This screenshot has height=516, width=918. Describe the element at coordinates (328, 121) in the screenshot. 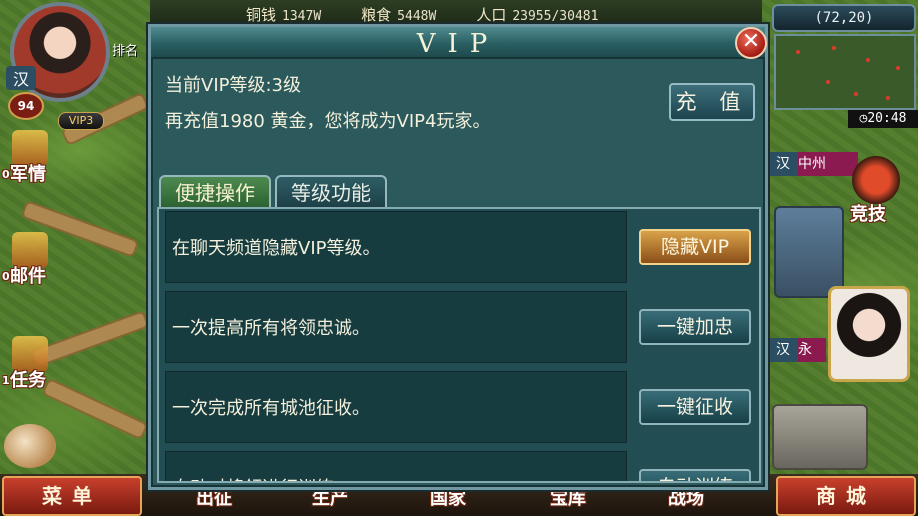

I see `vip-upgrade-hint: 再充值1980 黄金，您将成为VIP4玩家。` at that location.